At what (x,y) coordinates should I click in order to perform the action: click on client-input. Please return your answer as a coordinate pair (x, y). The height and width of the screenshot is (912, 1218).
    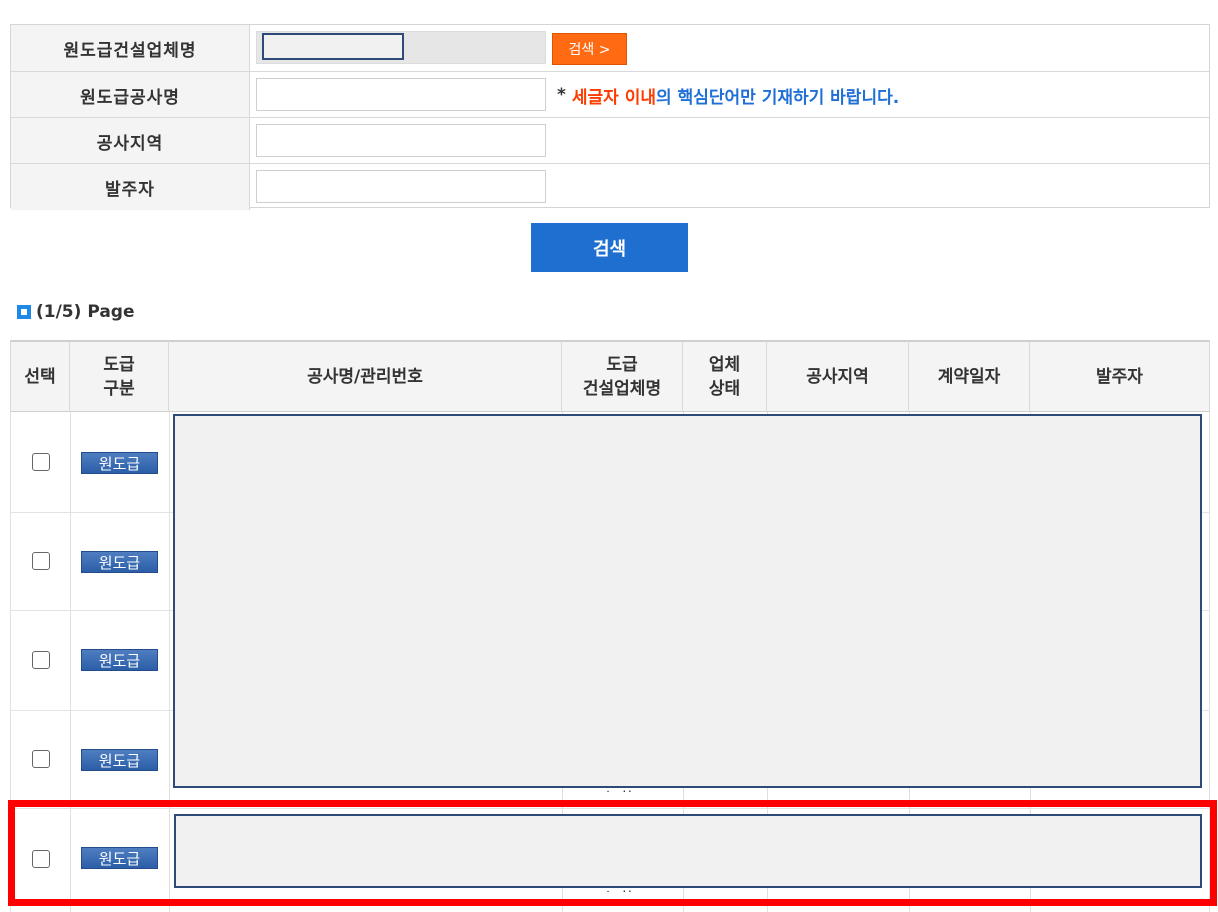
    Looking at the image, I should click on (401, 186).